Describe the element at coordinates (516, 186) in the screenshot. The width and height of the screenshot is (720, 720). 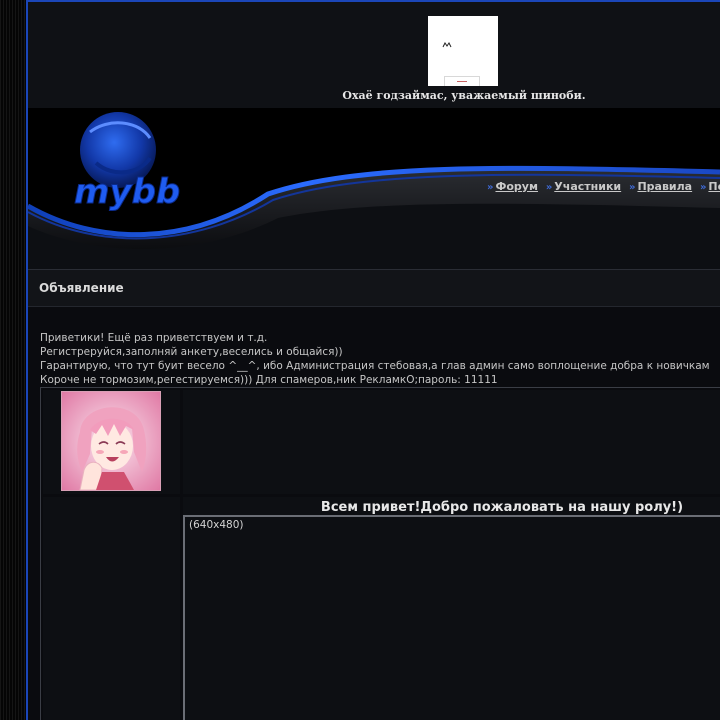
I see `nav-forum: Форум` at that location.